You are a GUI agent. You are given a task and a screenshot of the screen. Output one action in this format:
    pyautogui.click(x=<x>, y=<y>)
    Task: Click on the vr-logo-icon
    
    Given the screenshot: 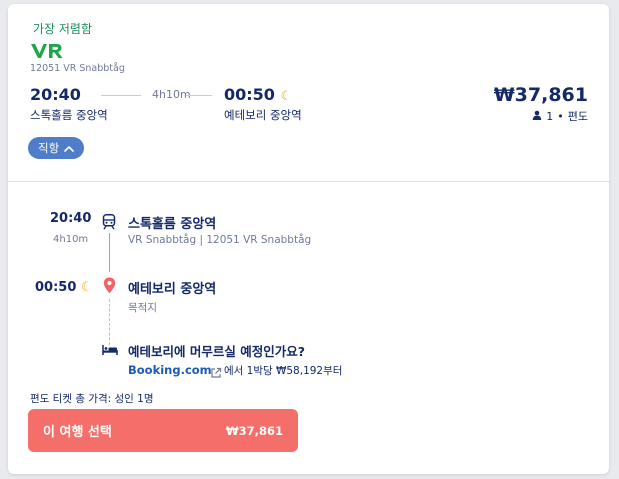 What is the action you would take?
    pyautogui.click(x=48, y=53)
    